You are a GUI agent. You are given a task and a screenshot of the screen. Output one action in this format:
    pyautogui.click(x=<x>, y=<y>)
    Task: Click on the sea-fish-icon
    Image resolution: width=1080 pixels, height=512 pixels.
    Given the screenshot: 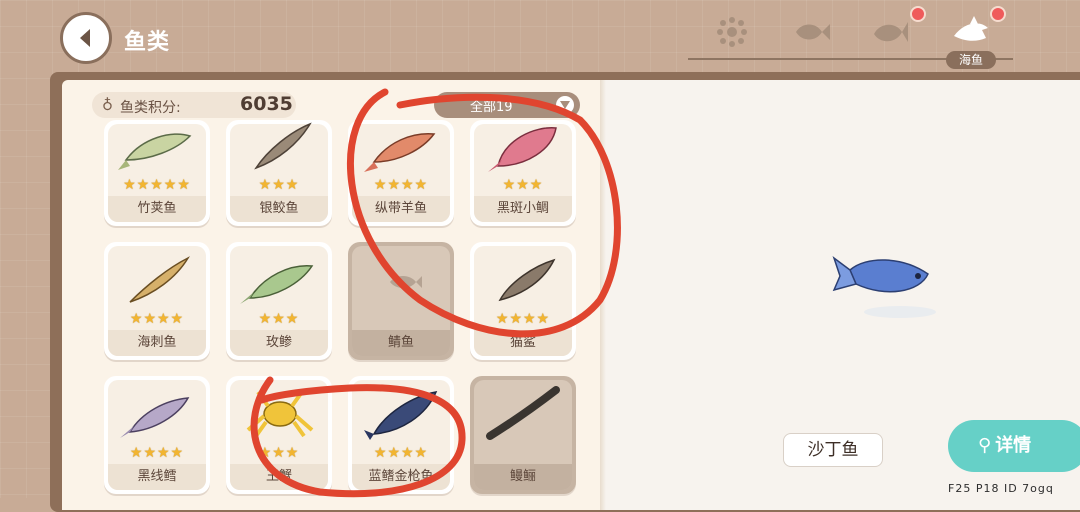 What is the action you would take?
    pyautogui.click(x=972, y=32)
    